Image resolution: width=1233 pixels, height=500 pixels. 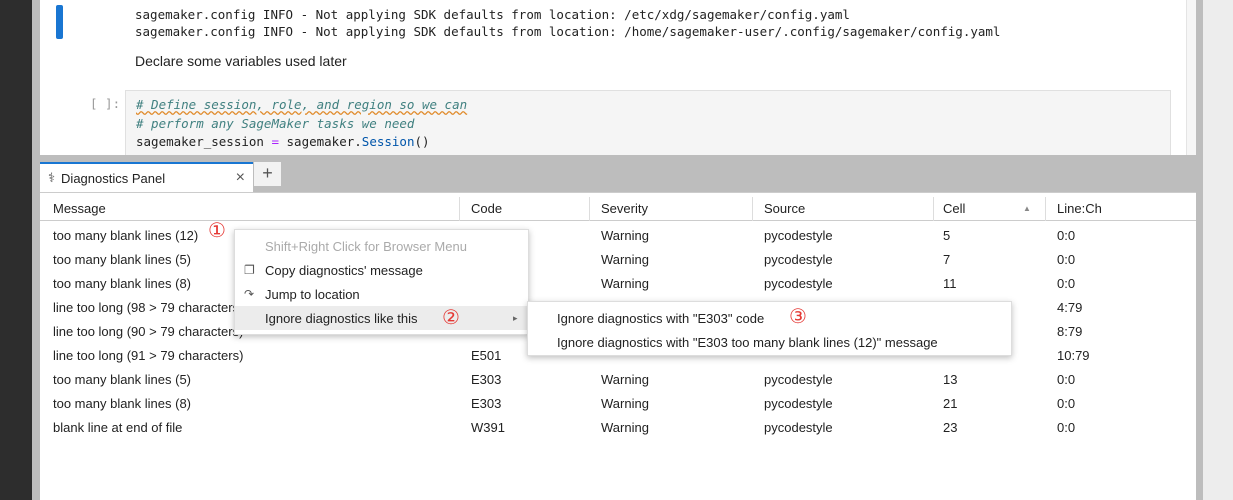 I want to click on header-severity: Severity, so click(x=624, y=208).